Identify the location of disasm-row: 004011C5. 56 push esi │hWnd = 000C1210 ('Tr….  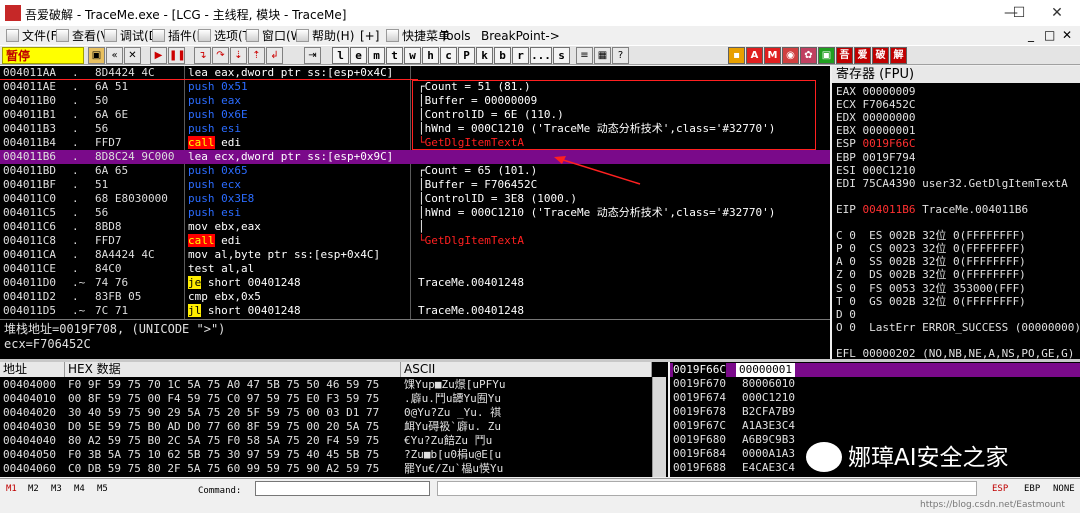
(415, 213).